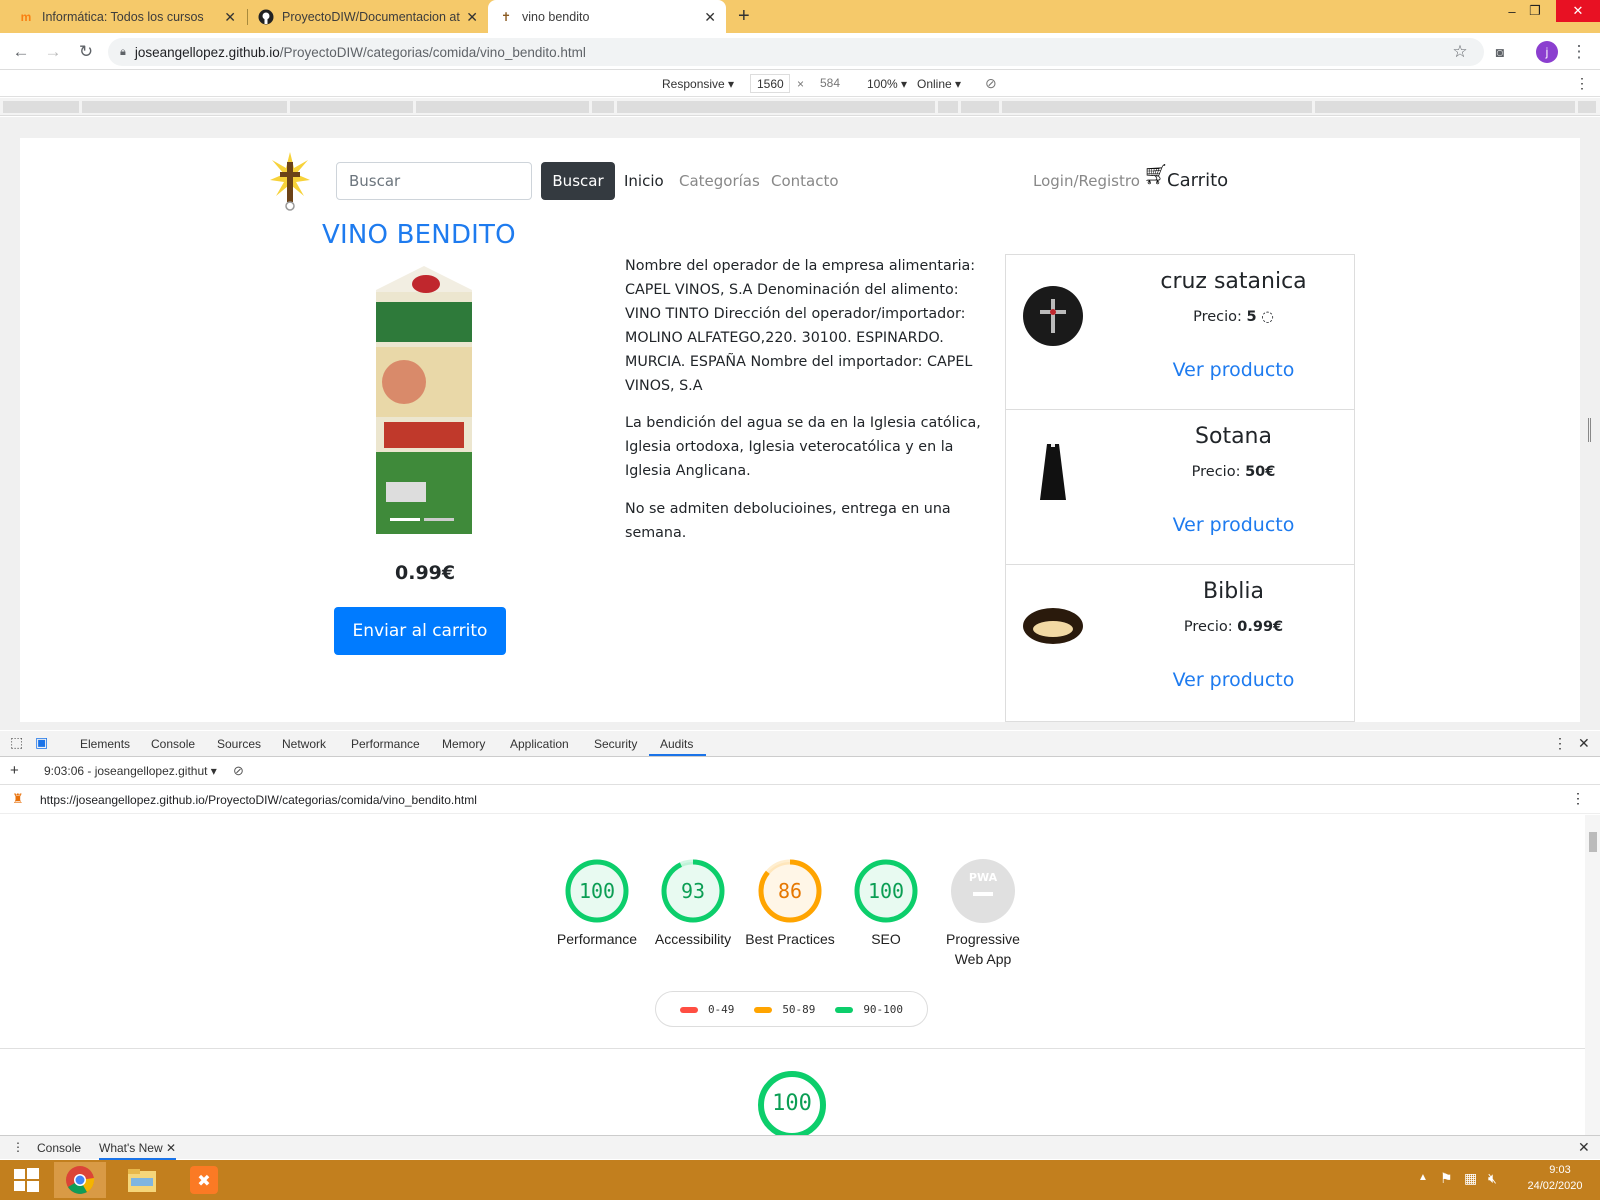 The image size is (1600, 1200). I want to click on height-input: 584, so click(834, 83).